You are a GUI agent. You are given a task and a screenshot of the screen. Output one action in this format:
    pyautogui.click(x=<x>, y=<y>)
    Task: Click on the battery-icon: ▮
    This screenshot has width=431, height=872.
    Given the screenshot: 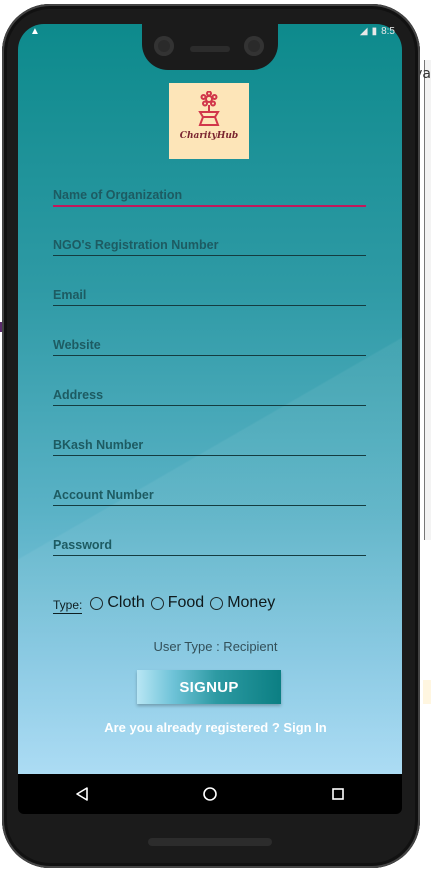 What is the action you would take?
    pyautogui.click(x=374, y=31)
    